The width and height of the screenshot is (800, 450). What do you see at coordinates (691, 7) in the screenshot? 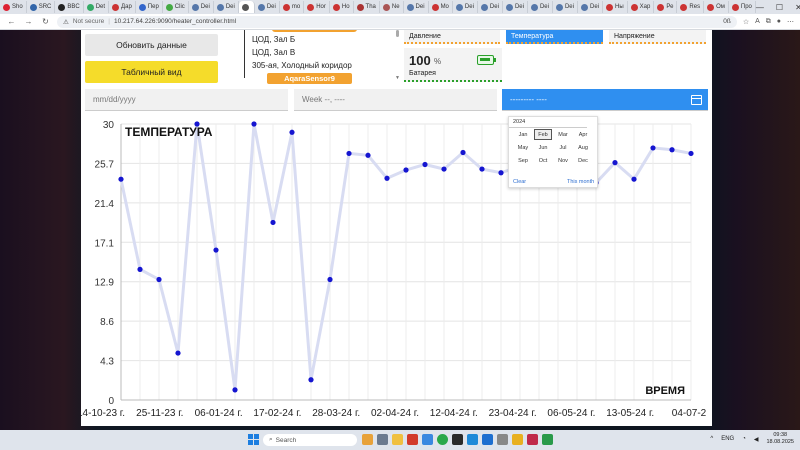
I see `browser-tab: Res` at bounding box center [691, 7].